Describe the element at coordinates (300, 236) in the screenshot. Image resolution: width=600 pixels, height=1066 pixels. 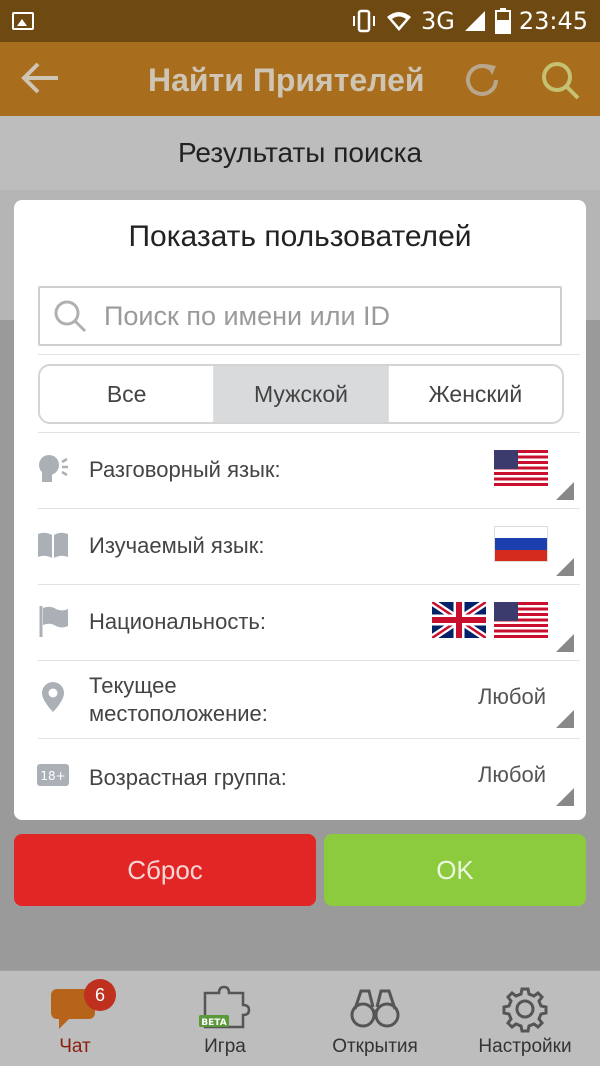
I see `dialog-title: Показать пользователей` at that location.